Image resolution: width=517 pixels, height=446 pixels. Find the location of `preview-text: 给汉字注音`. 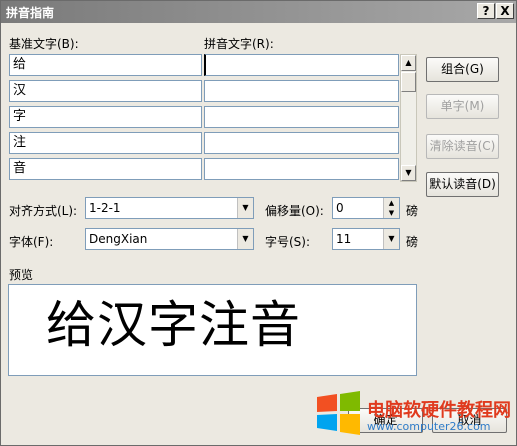

preview-text: 给汉字注音 is located at coordinates (173, 325).